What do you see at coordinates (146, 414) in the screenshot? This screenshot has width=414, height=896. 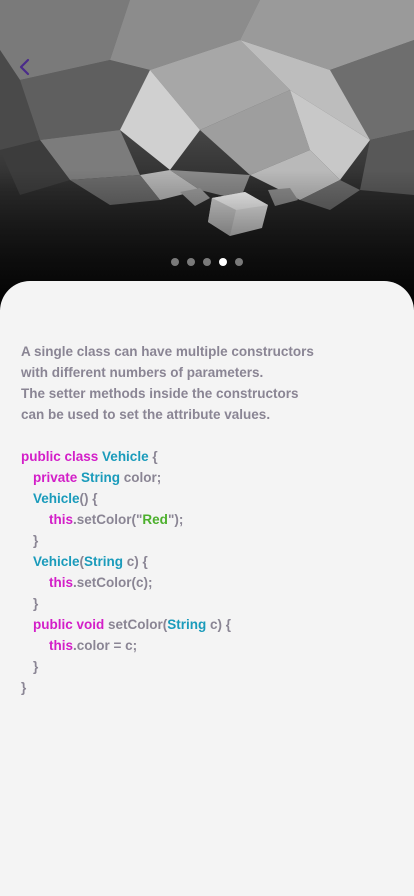 I see `description-line: can be used to set the attribute values.` at bounding box center [146, 414].